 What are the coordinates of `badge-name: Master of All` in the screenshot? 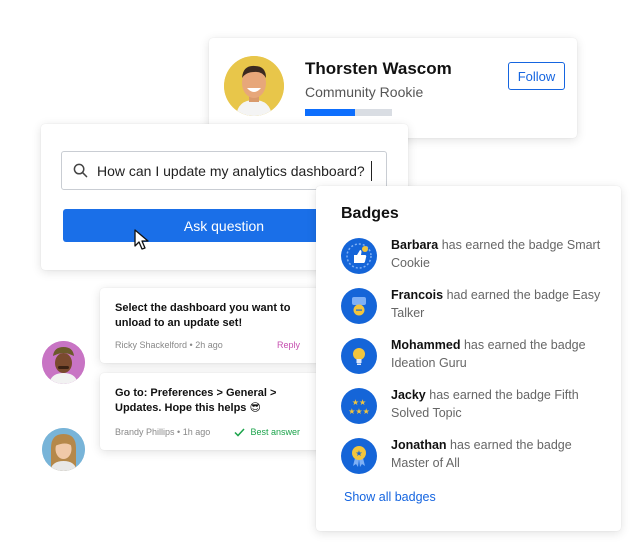 It's located at (425, 463).